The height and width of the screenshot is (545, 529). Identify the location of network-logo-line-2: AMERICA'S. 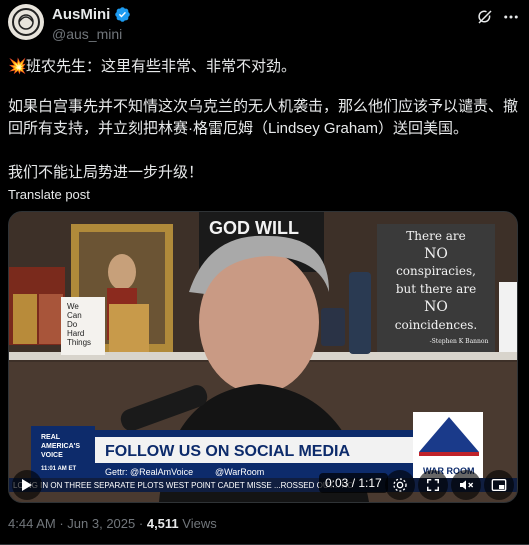
(60, 446).